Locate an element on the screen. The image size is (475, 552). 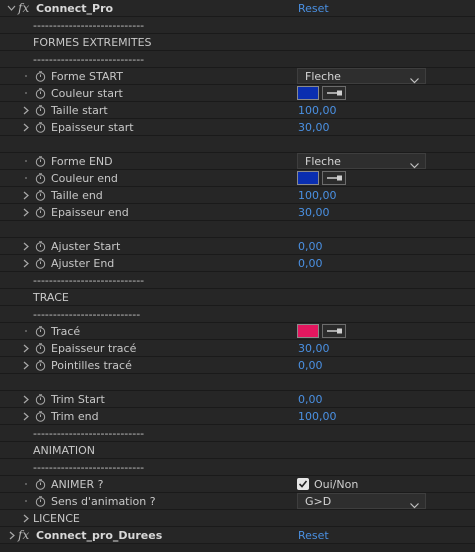
property-row-sens-animation: Sens d'animation ? G>D is located at coordinates (237, 501).